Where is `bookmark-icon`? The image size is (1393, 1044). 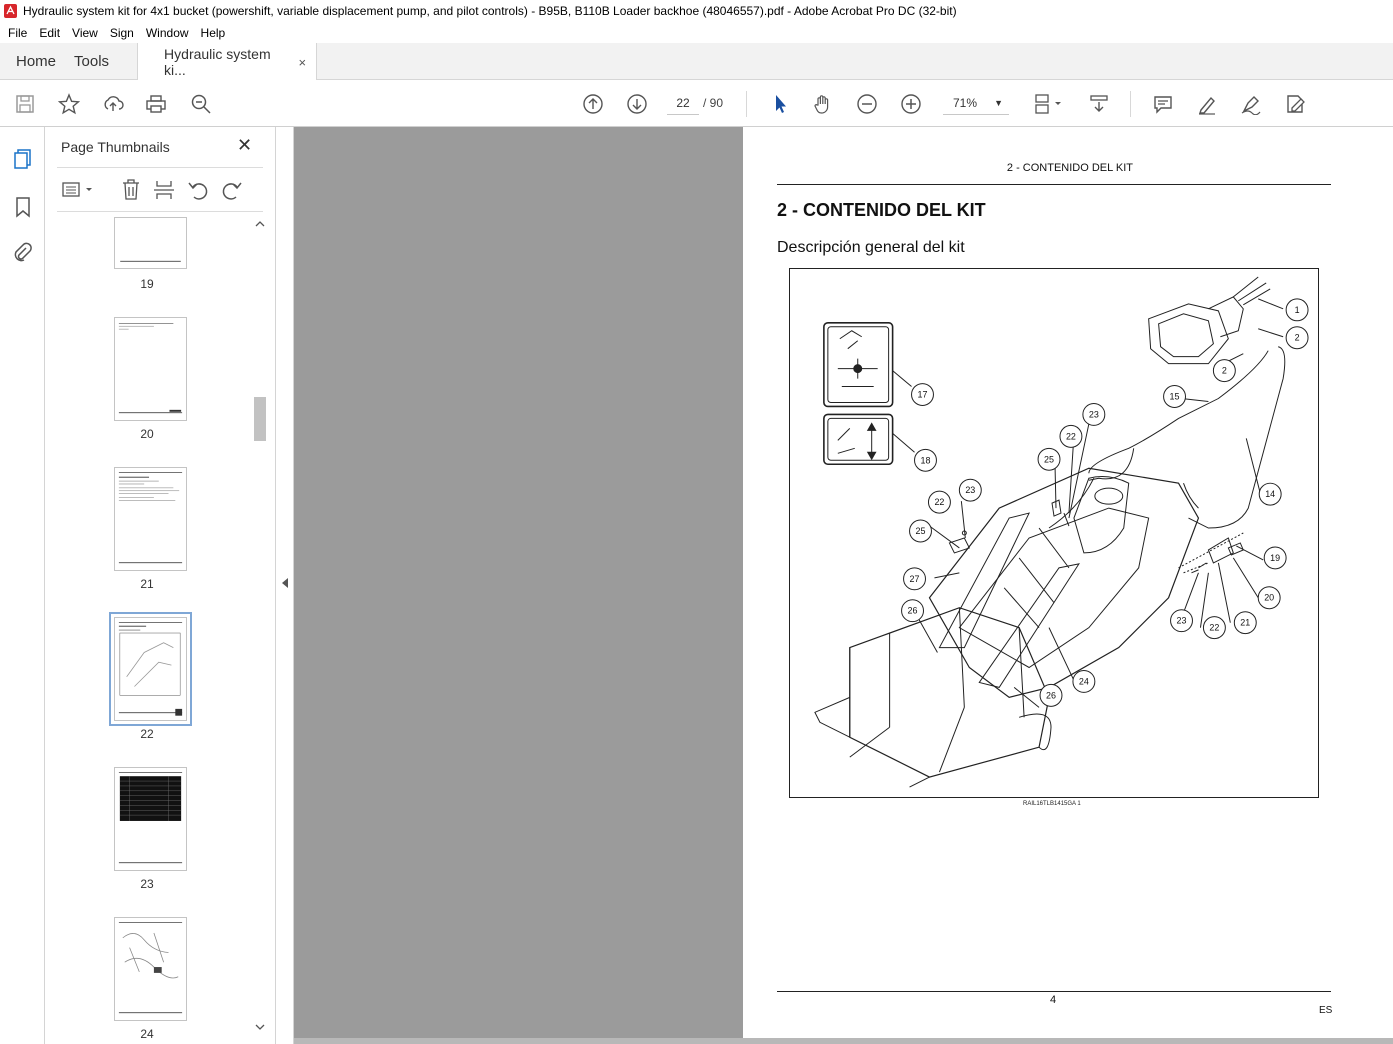 bookmark-icon is located at coordinates (23, 207).